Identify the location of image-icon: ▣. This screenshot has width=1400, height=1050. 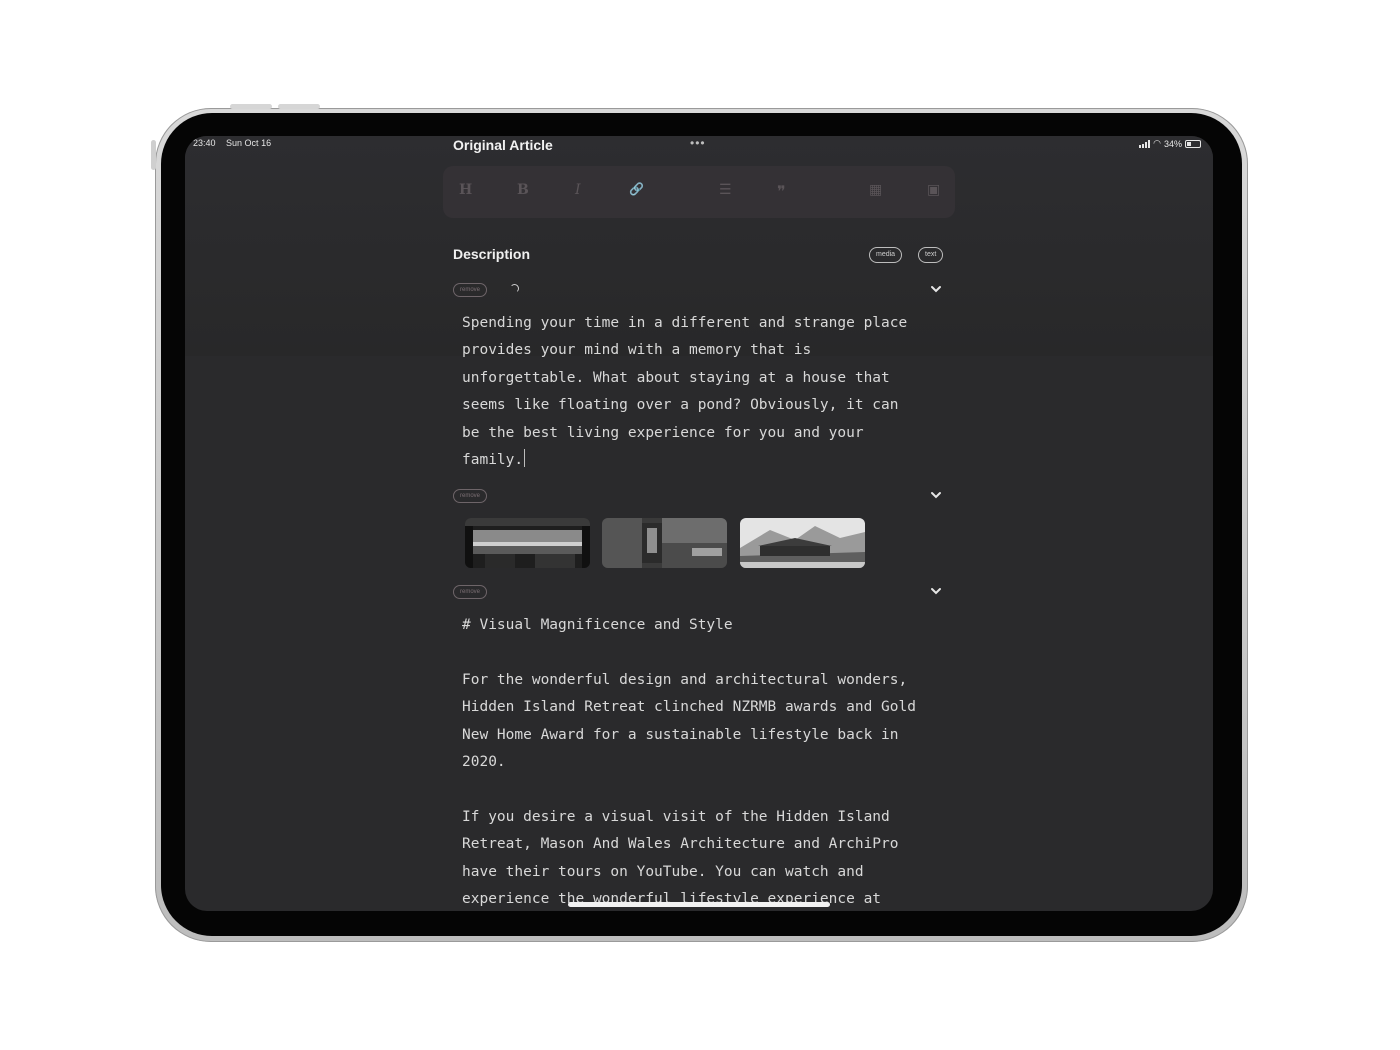
(933, 190).